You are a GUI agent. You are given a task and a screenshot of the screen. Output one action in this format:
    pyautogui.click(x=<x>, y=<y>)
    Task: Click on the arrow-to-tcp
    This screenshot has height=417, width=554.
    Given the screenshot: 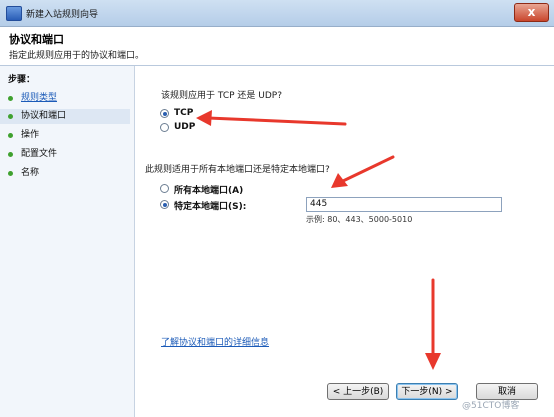 What is the action you would take?
    pyautogui.click(x=276, y=121)
    